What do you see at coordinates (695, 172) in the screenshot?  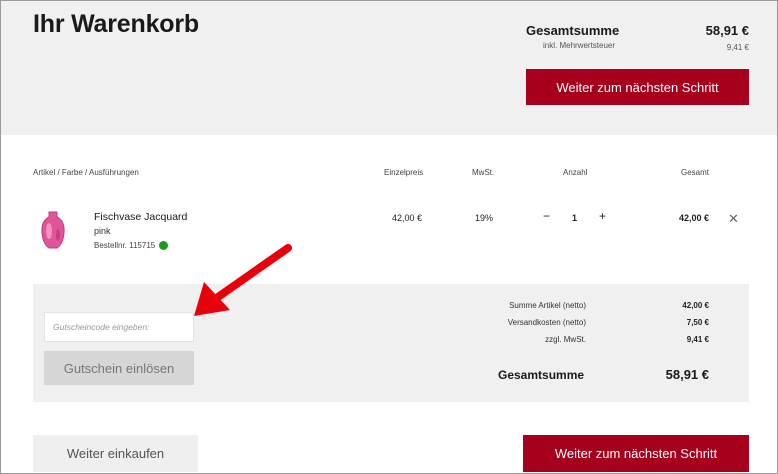 I see `column-header-total: Gesamt` at bounding box center [695, 172].